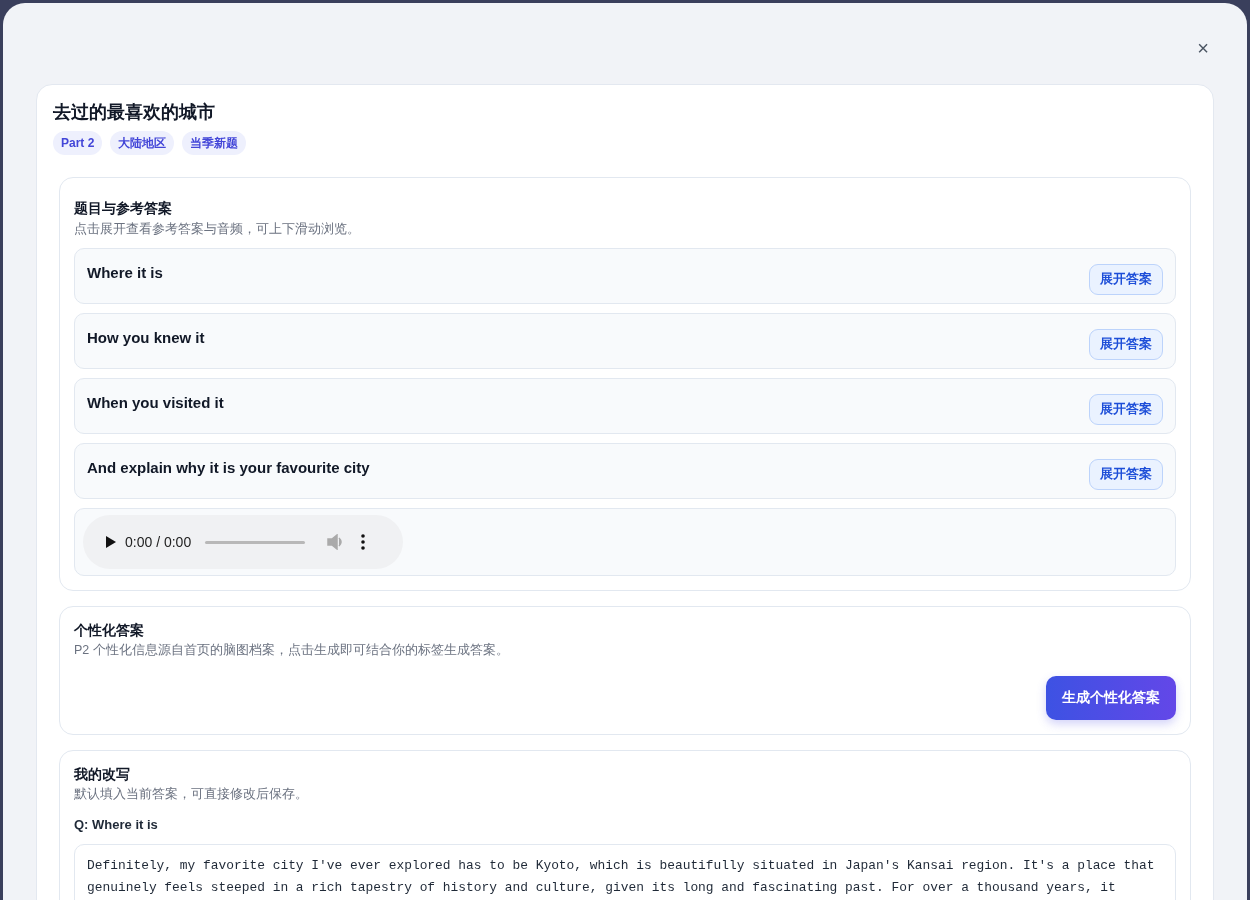 The image size is (1250, 900). Describe the element at coordinates (363, 542) in the screenshot. I see `more-icon` at that location.